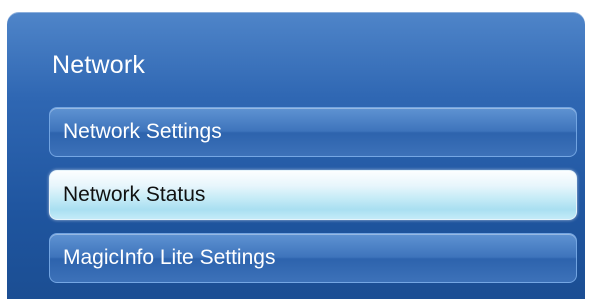 The width and height of the screenshot is (592, 299). Describe the element at coordinates (134, 194) in the screenshot. I see `menu-item-label: Network Status` at that location.